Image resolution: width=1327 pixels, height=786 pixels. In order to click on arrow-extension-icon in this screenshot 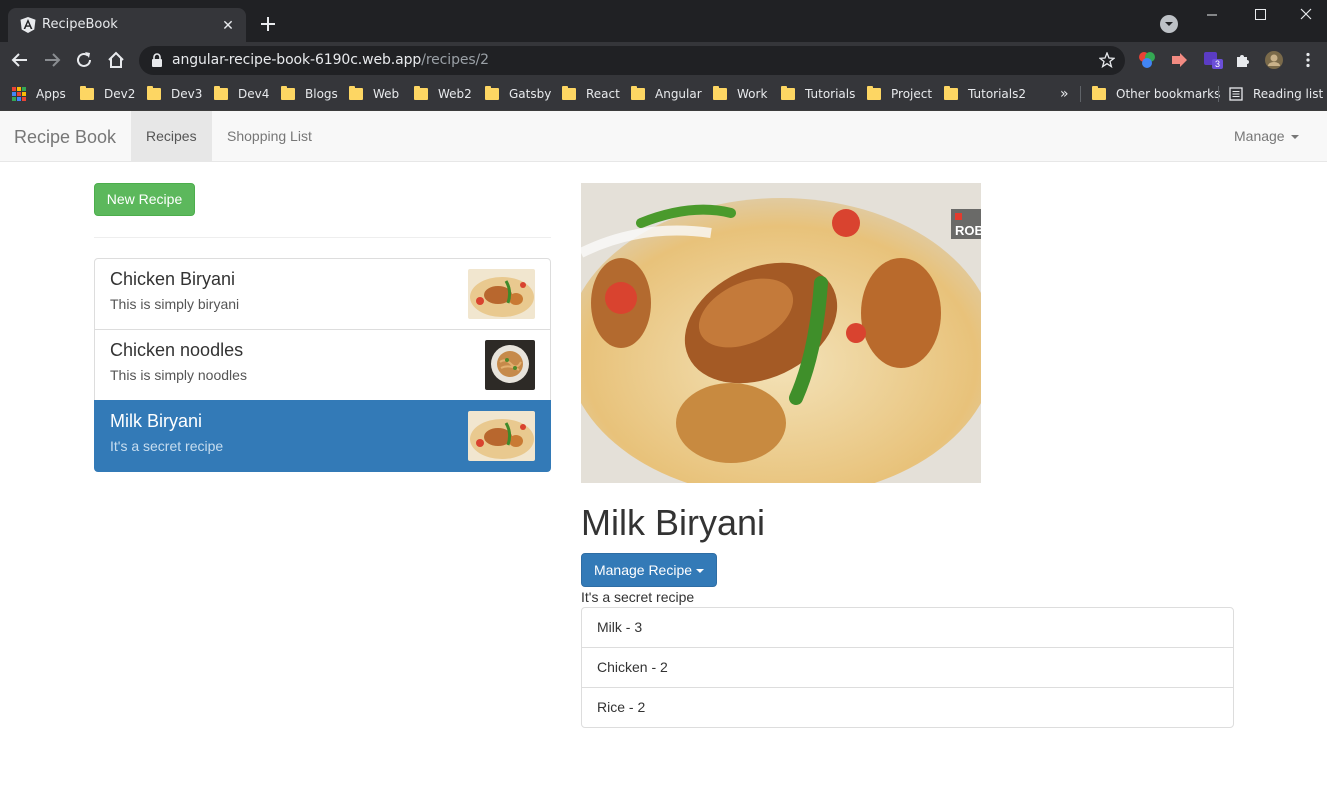, I will do `click(1179, 60)`.